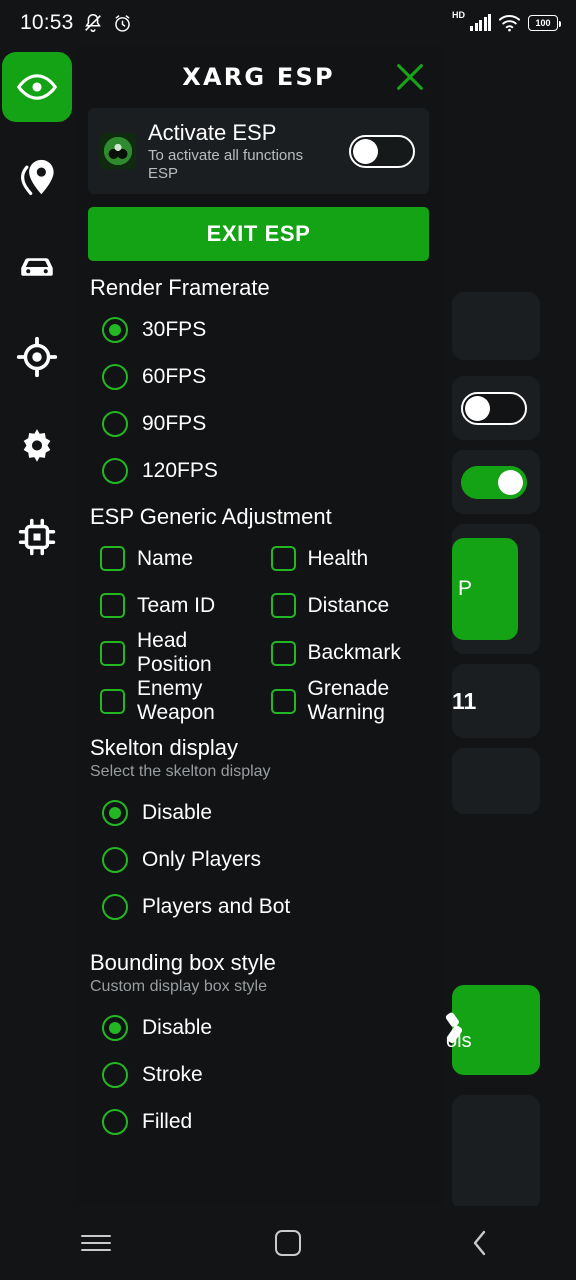  Describe the element at coordinates (164, 747) in the screenshot. I see `section-title: Skelton display` at that location.